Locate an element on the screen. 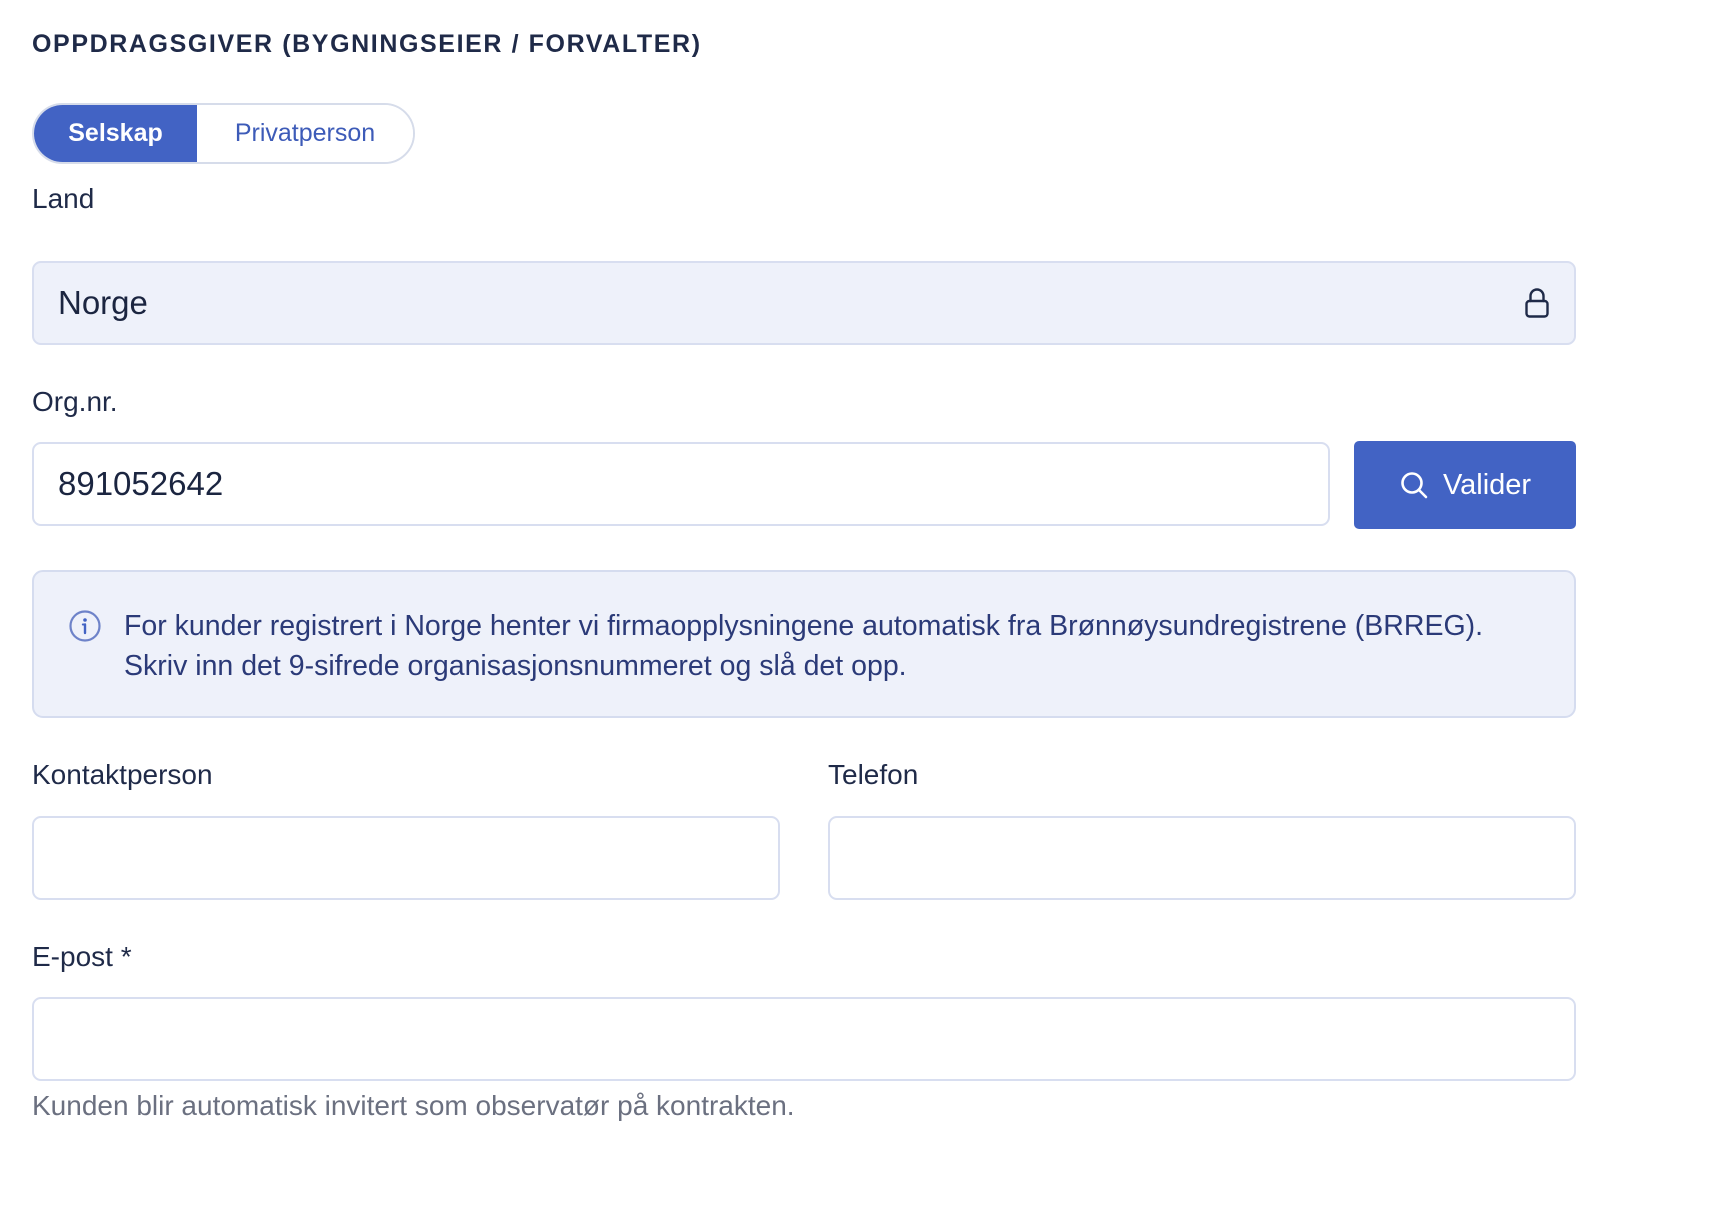  org-number-label: Org.nr. is located at coordinates (75, 401).